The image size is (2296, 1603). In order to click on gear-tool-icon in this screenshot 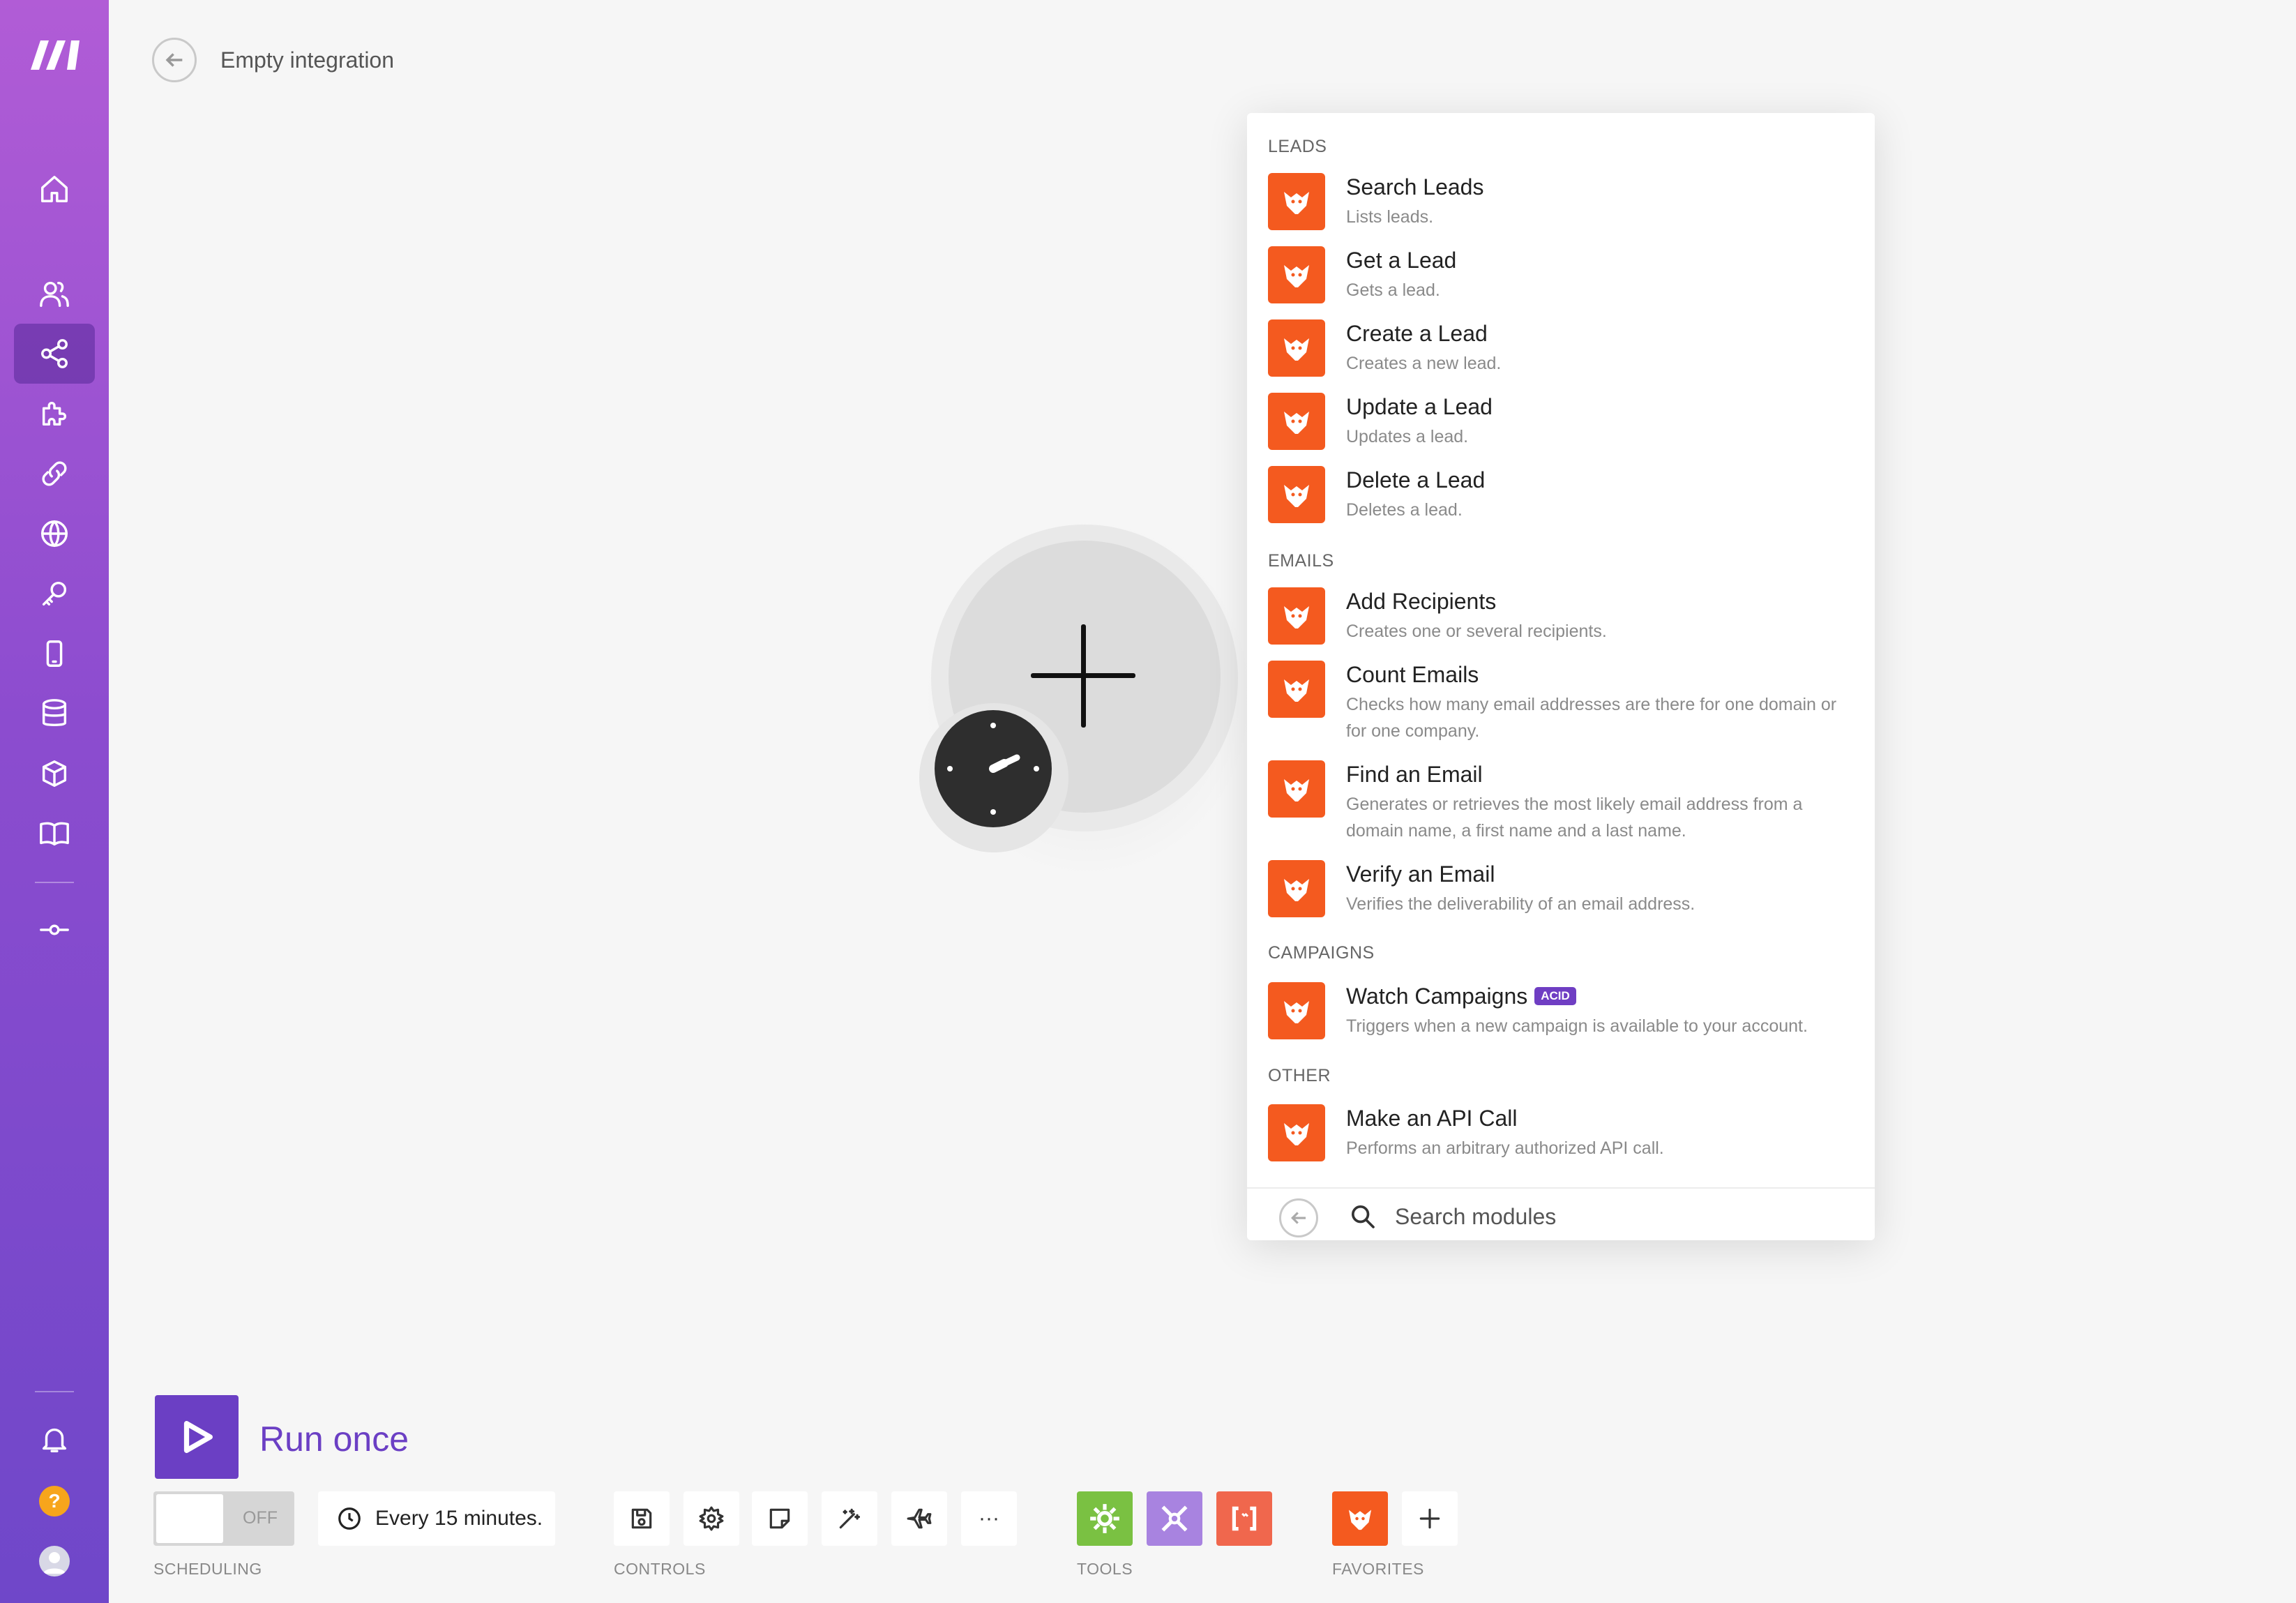, I will do `click(1104, 1518)`.